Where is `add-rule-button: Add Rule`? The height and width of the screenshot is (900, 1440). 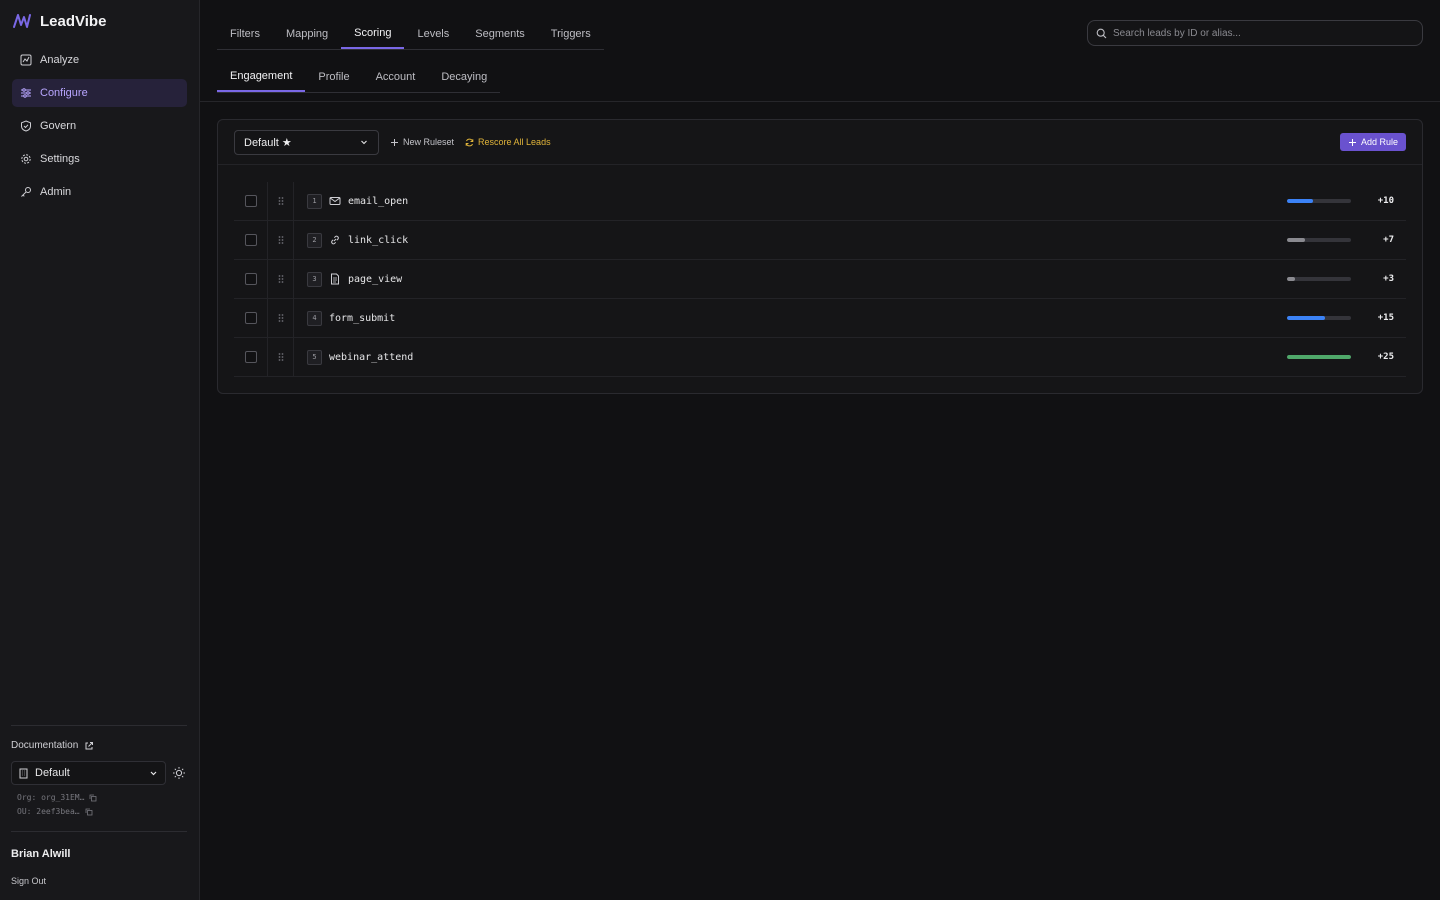 add-rule-button: Add Rule is located at coordinates (1372, 142).